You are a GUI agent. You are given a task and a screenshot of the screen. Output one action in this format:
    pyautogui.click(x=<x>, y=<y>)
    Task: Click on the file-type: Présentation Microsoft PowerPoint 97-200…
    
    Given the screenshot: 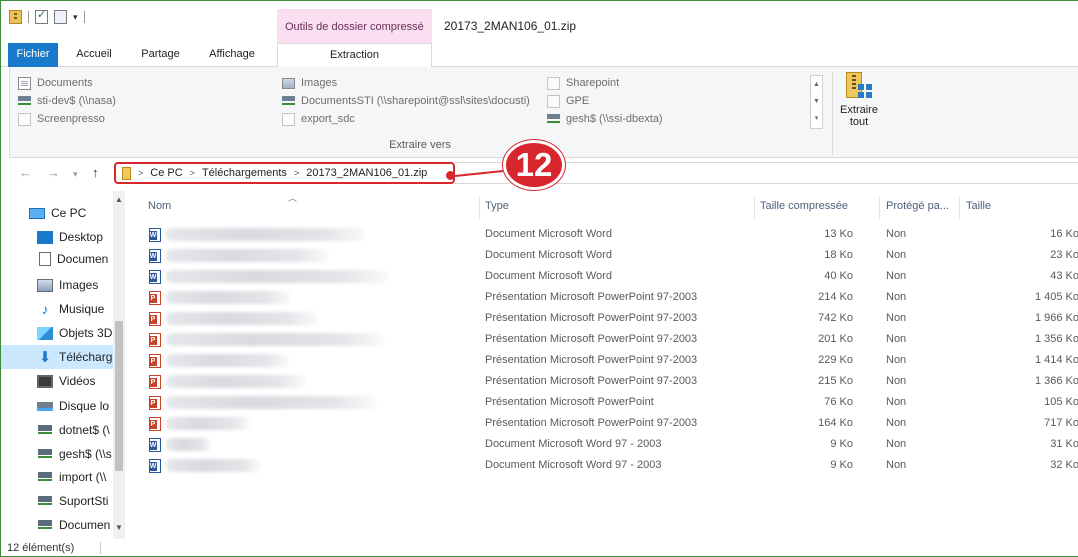 What is the action you would take?
    pyautogui.click(x=591, y=318)
    